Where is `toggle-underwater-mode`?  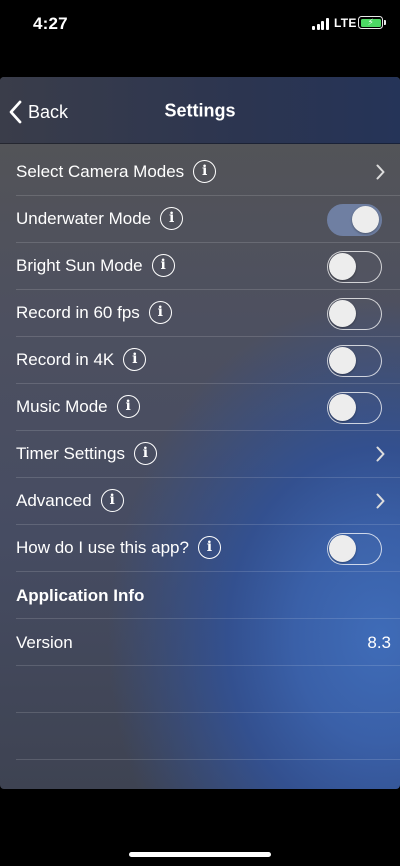 toggle-underwater-mode is located at coordinates (354, 220).